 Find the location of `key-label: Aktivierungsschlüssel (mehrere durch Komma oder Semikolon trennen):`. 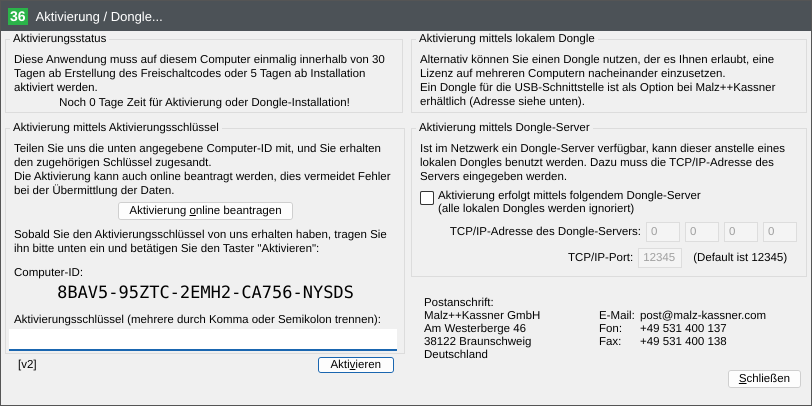

key-label: Aktivierungsschlüssel (mehrere durch Komma oder Semikolon trennen): is located at coordinates (198, 320).